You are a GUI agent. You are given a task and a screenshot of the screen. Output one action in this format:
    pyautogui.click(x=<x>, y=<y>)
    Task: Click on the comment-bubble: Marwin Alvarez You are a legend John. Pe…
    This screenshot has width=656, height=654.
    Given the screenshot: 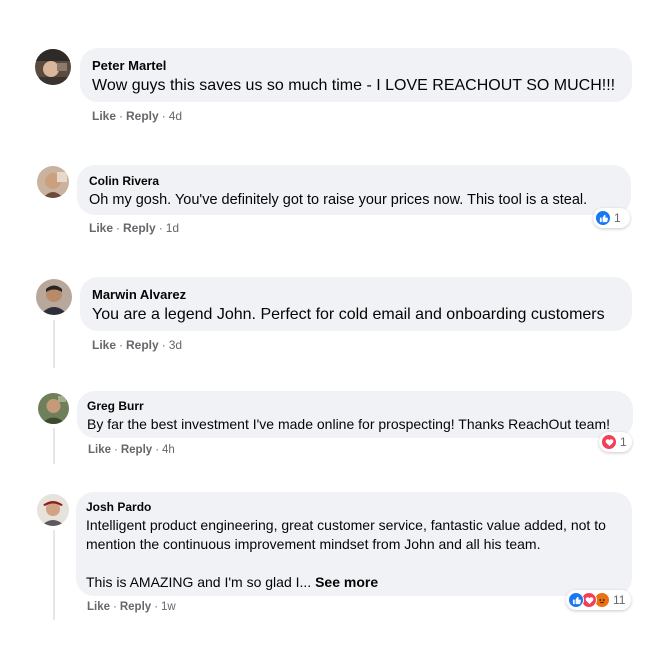 What is the action you would take?
    pyautogui.click(x=356, y=304)
    